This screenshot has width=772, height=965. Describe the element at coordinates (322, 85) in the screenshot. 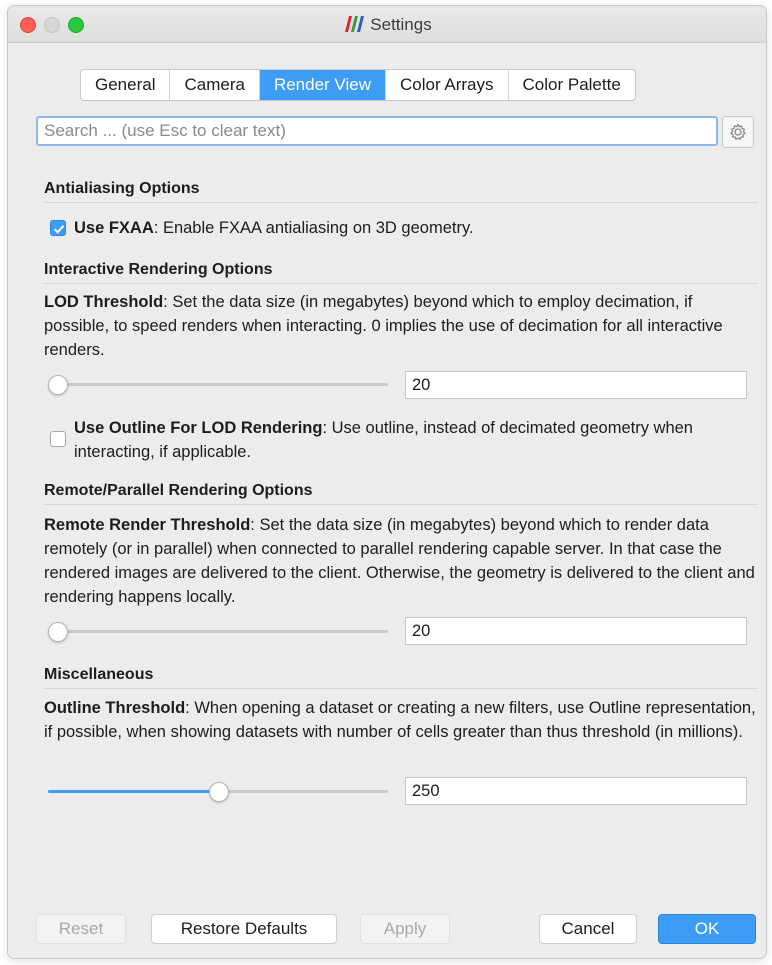

I see `tab-render-view: Render View` at that location.